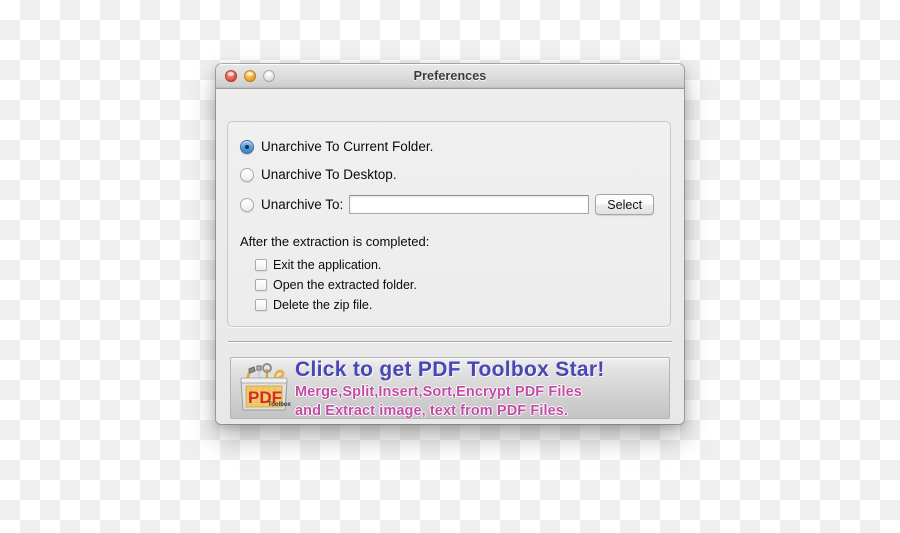 This screenshot has width=900, height=533. I want to click on zoom-button, so click(269, 76).